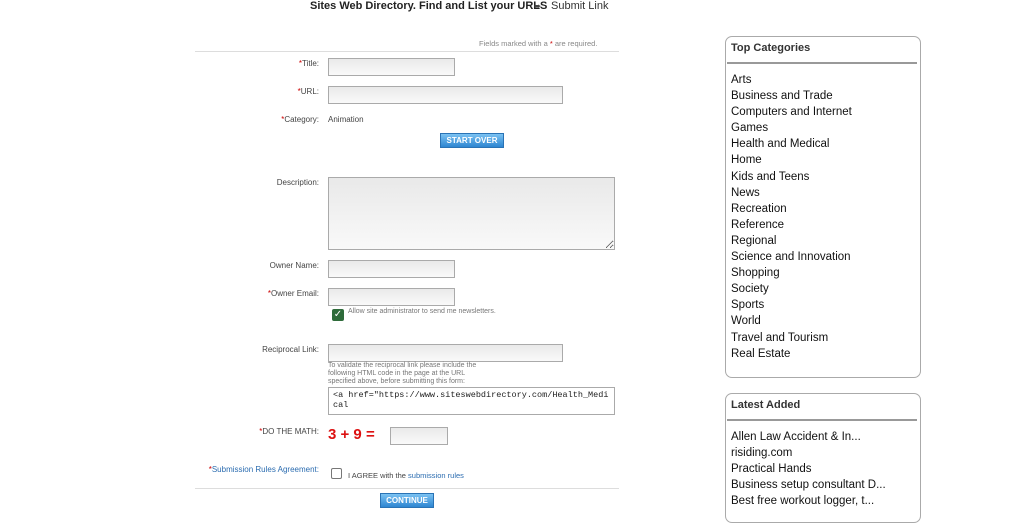  I want to click on agree-checkbox, so click(336, 473).